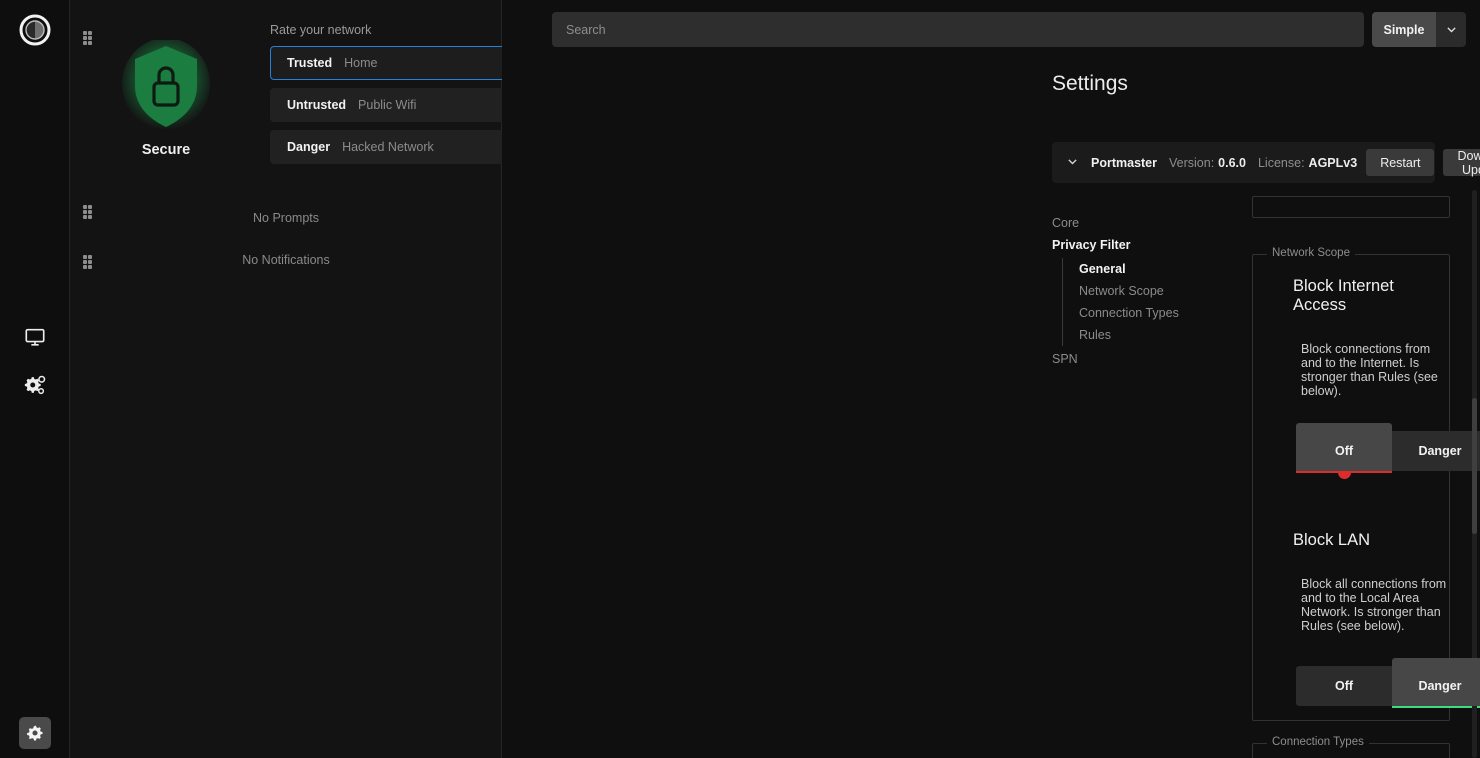  I want to click on nav-item-core: Core, so click(1142, 223).